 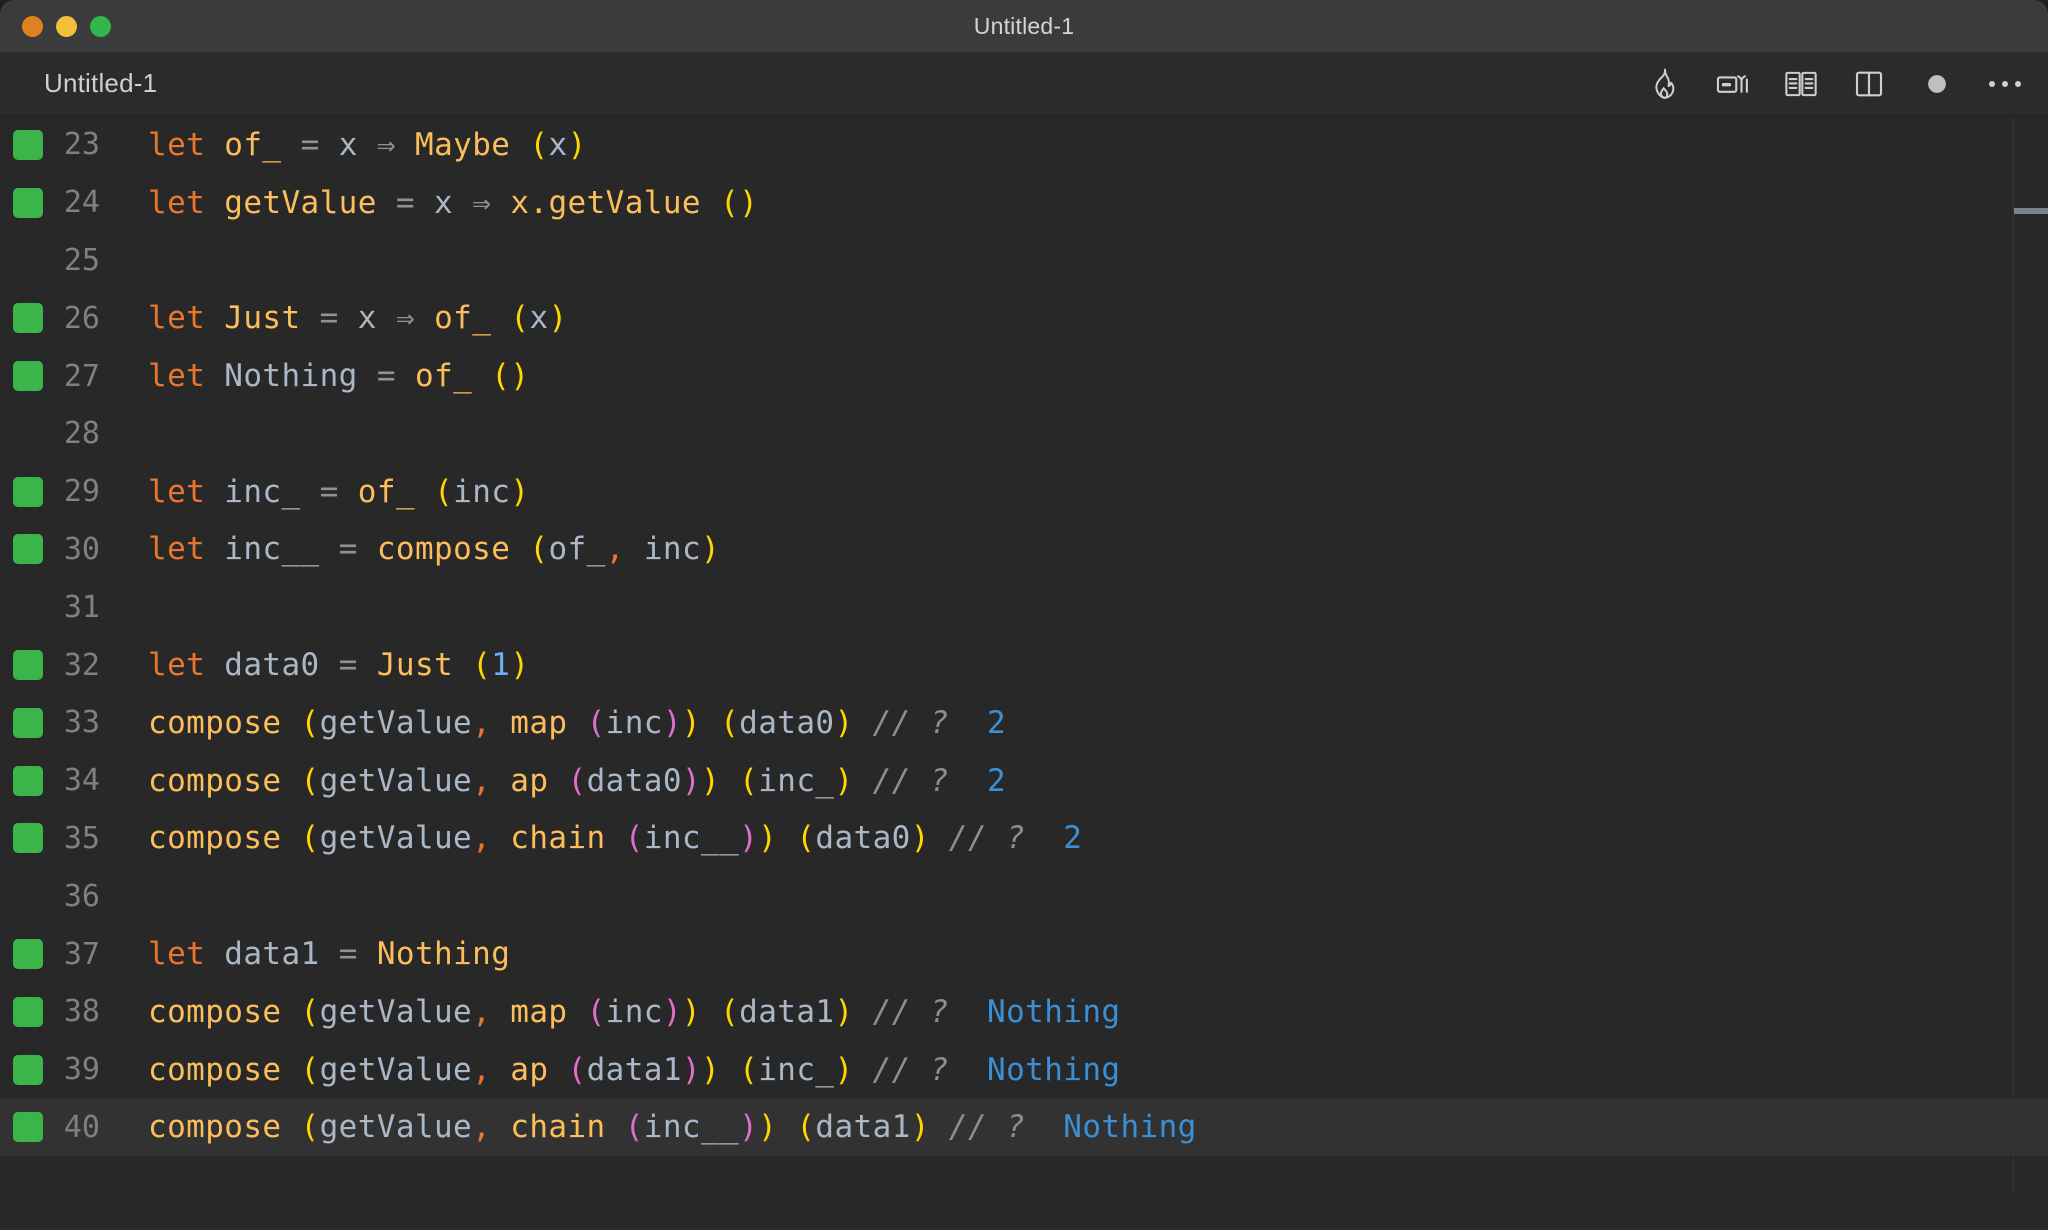 I want to click on book-icon, so click(x=1801, y=84).